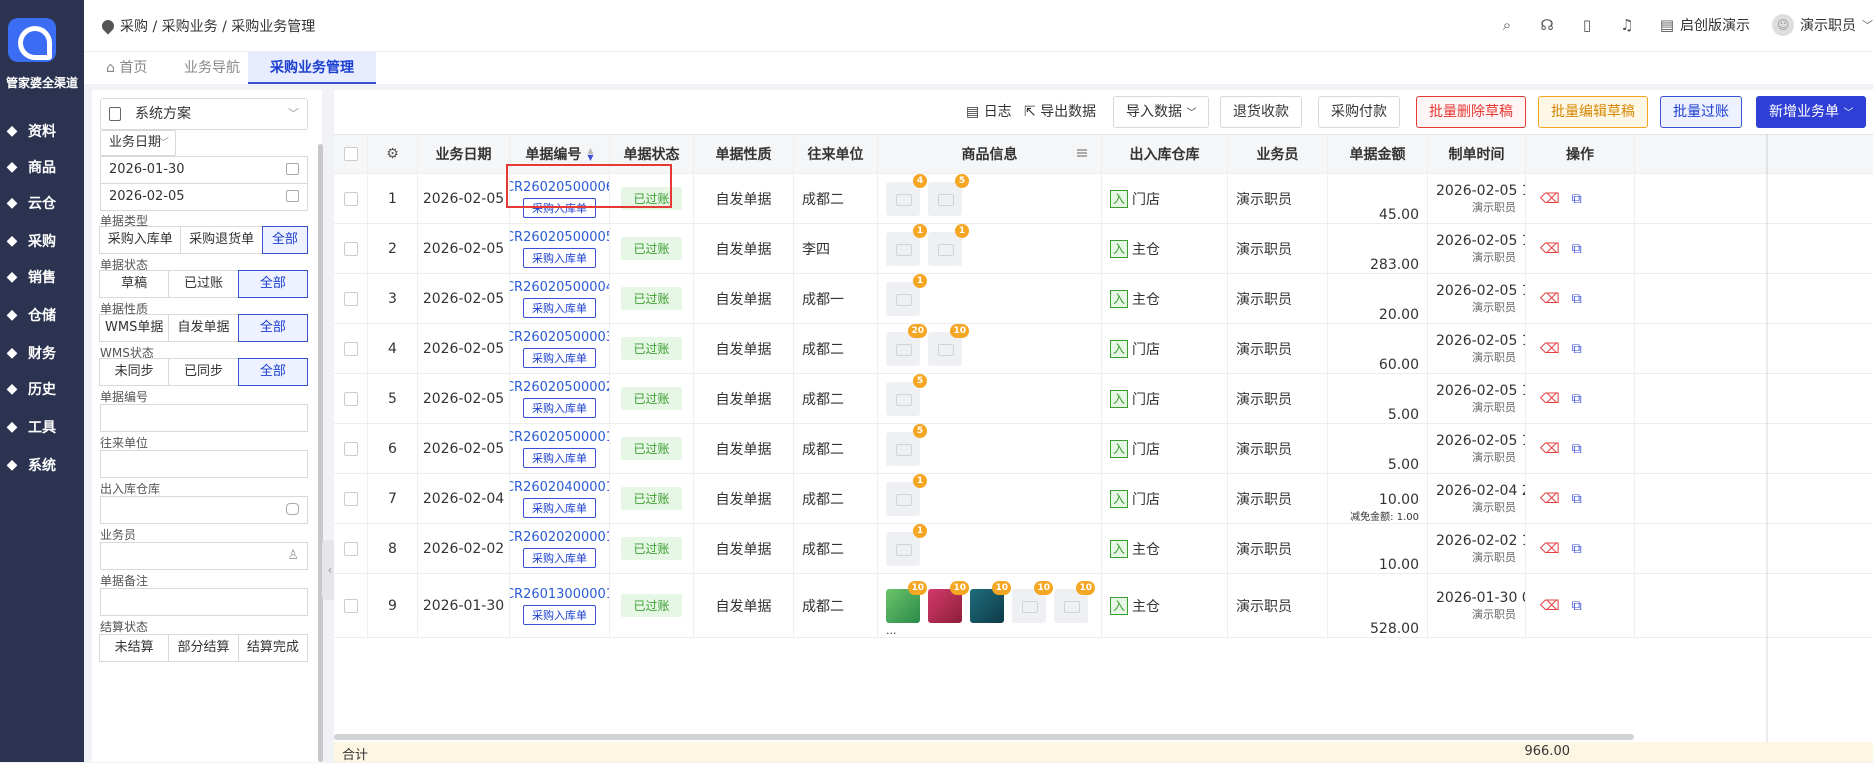  I want to click on support-icon: ☊, so click(1547, 25).